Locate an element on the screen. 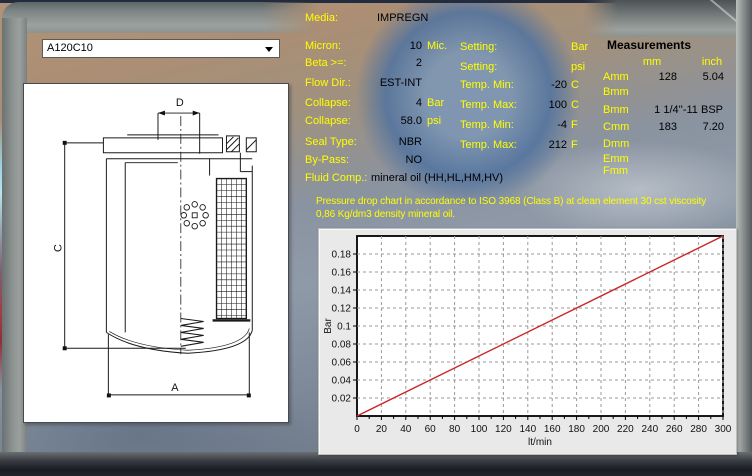  measurement-inch-value: 5.04 is located at coordinates (713, 77).